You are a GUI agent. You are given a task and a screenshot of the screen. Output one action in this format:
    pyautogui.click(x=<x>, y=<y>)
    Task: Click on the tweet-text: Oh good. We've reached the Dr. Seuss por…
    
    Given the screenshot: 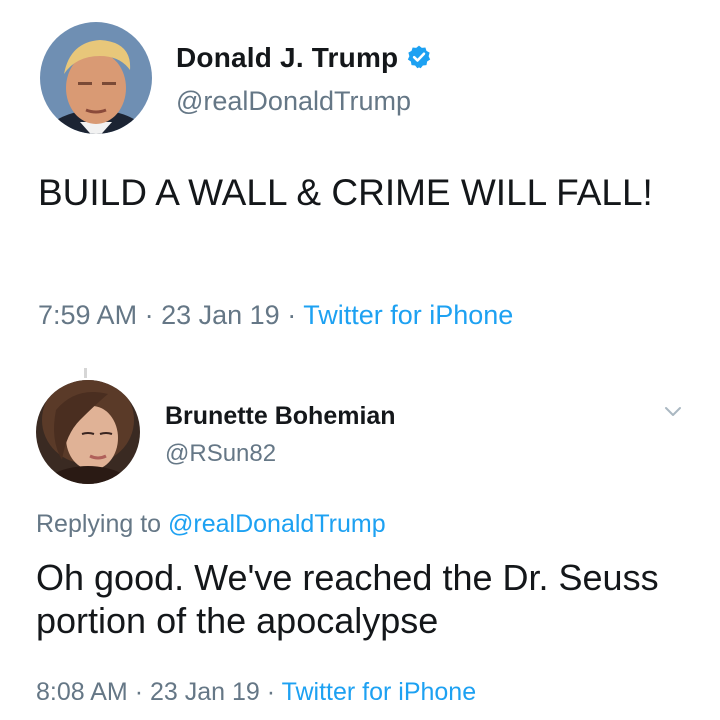 What is the action you would take?
    pyautogui.click(x=347, y=599)
    